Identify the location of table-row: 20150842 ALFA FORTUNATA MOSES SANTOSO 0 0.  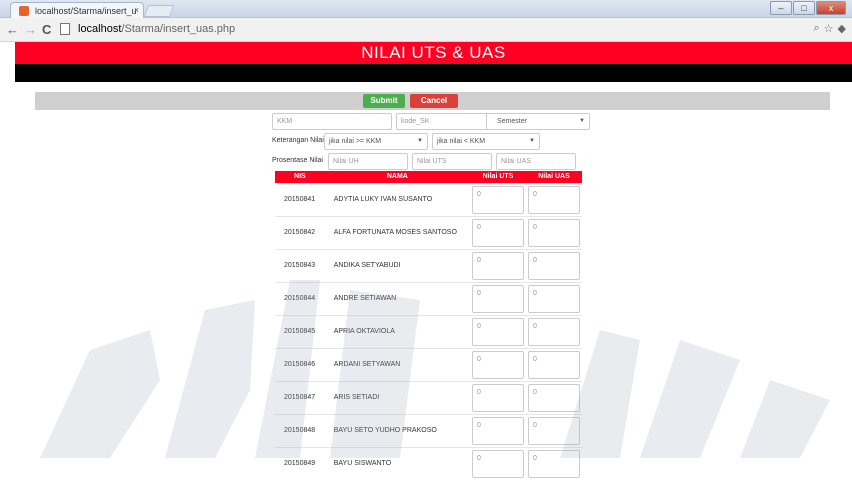
(428, 232).